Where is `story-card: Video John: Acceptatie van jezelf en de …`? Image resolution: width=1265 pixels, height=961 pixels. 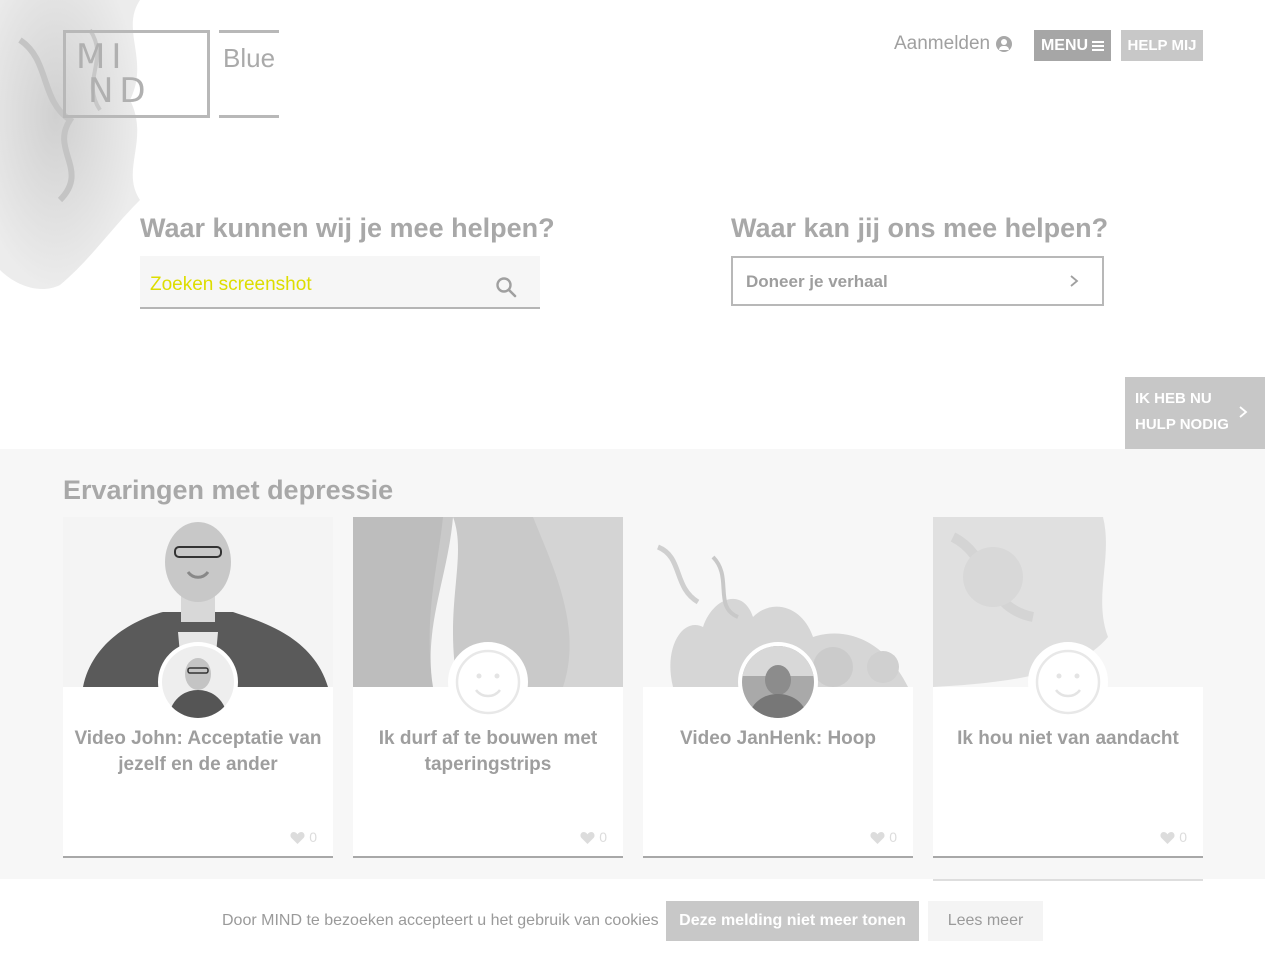 story-card: Video John: Acceptatie van jezelf en de … is located at coordinates (198, 687).